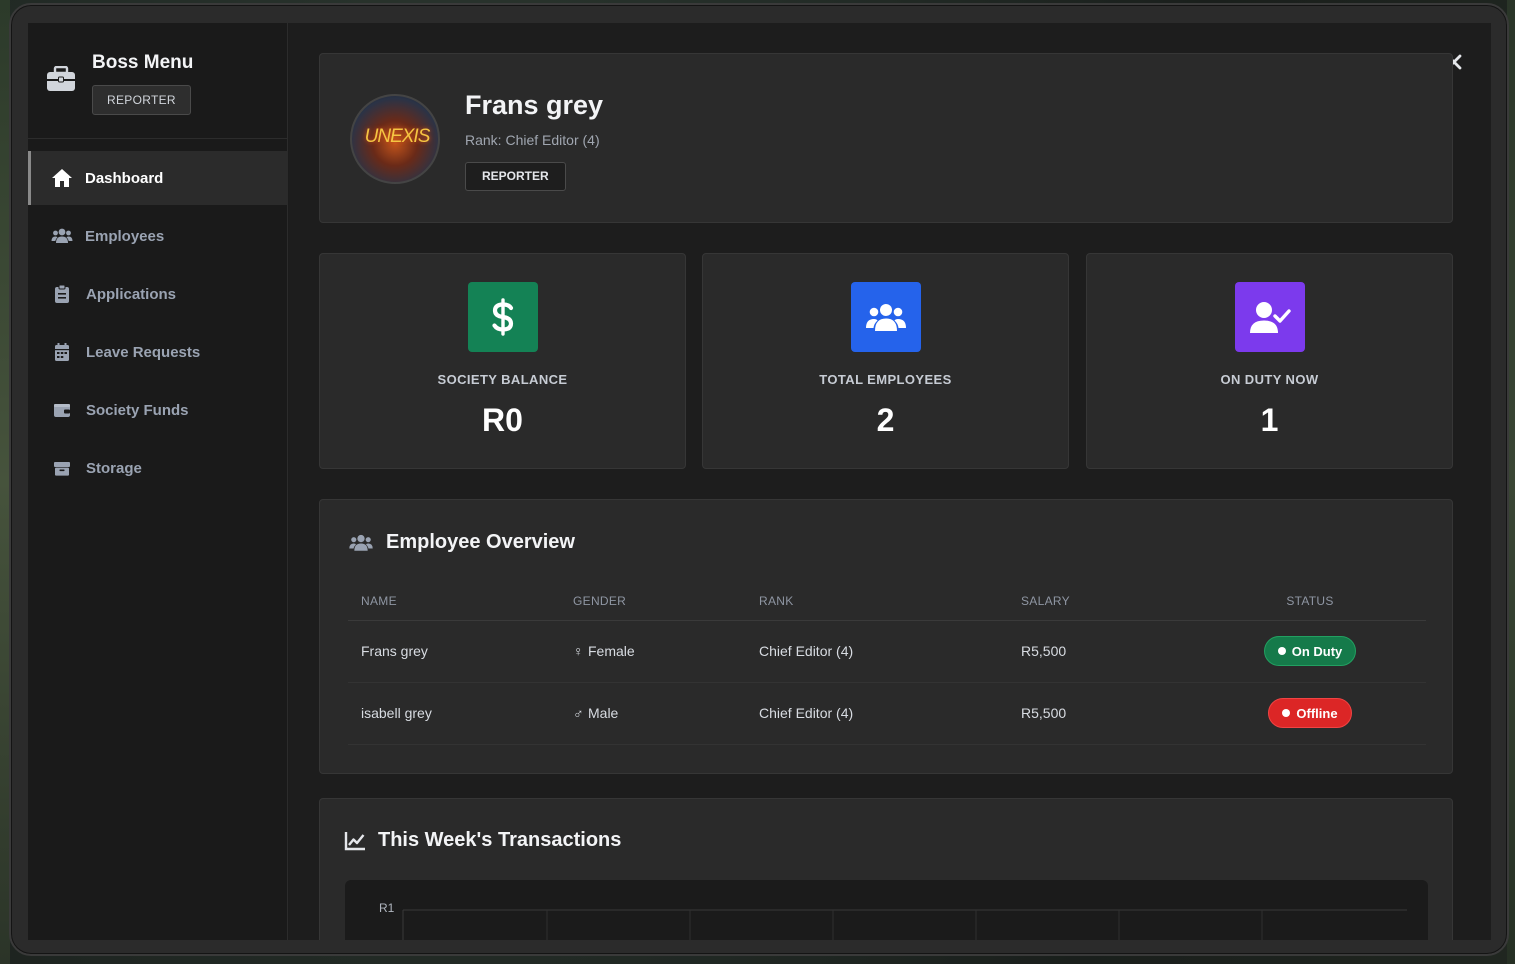 The image size is (1515, 964). Describe the element at coordinates (143, 62) in the screenshot. I see `sidebar-title: Boss Menu` at that location.